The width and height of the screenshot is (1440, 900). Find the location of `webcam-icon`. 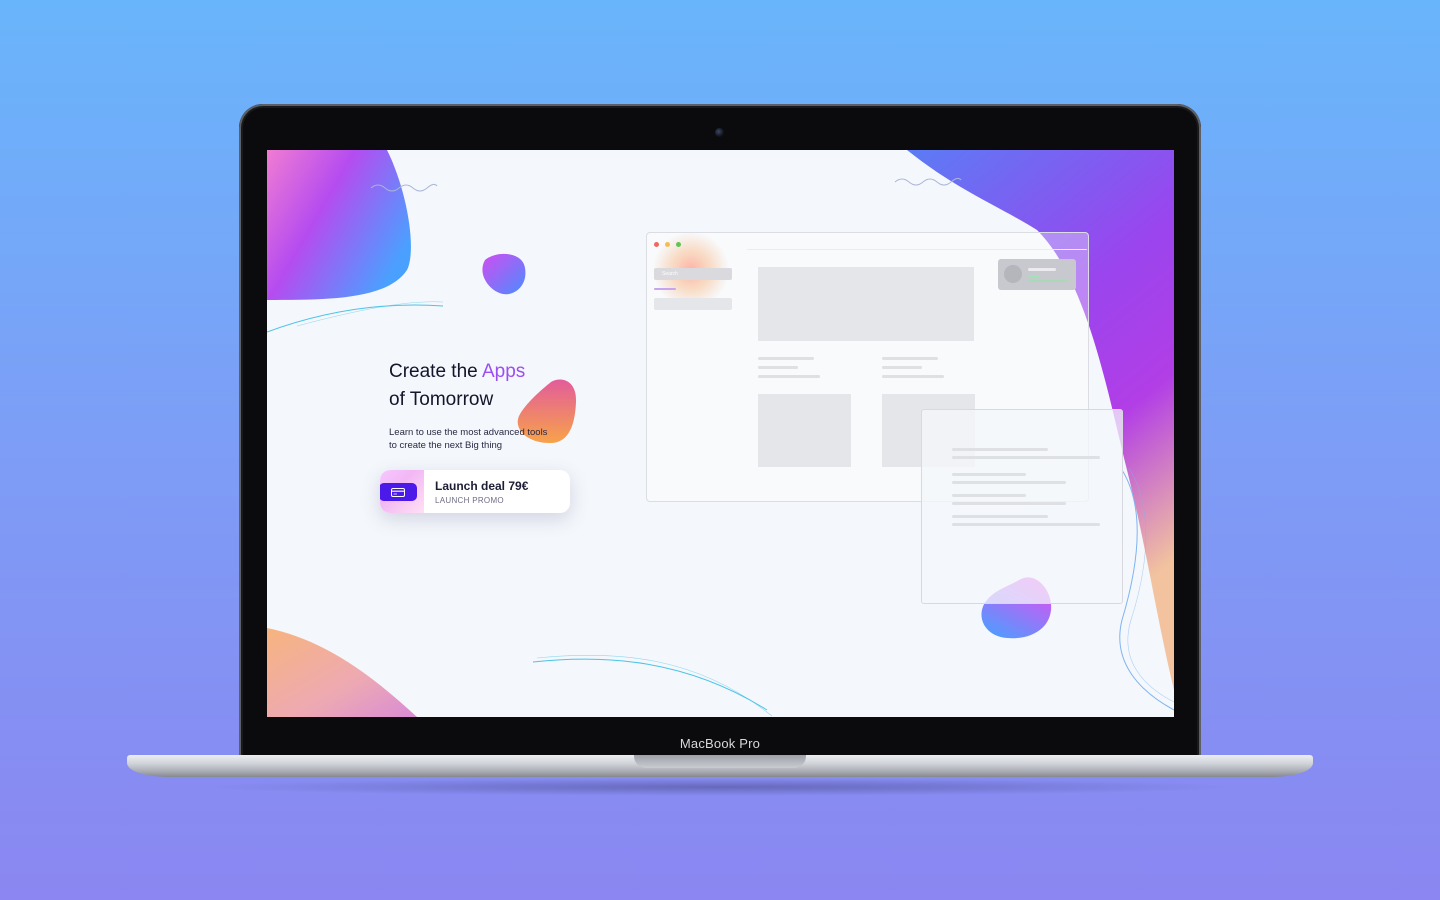

webcam-icon is located at coordinates (719, 132).